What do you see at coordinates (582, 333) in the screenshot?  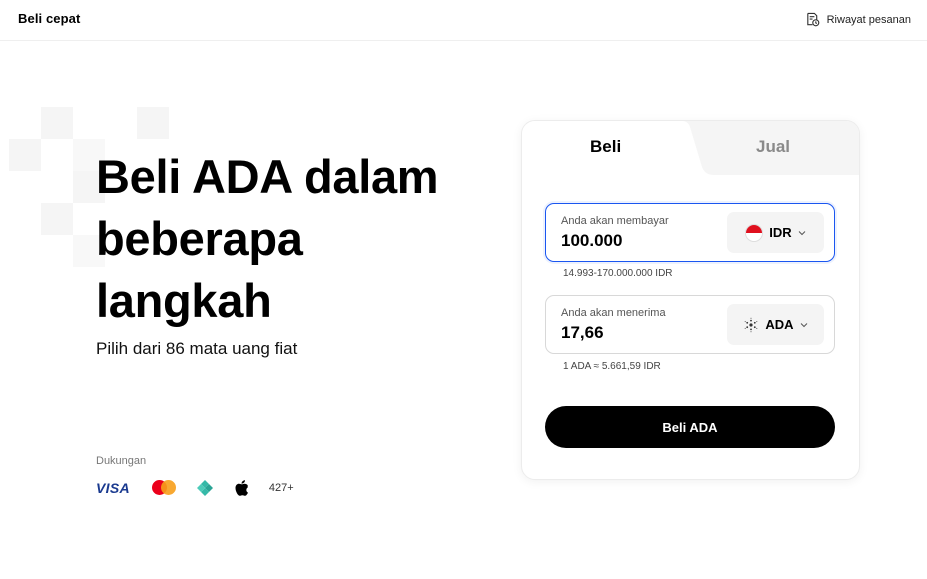 I see `receive-amount-value: 17,66` at bounding box center [582, 333].